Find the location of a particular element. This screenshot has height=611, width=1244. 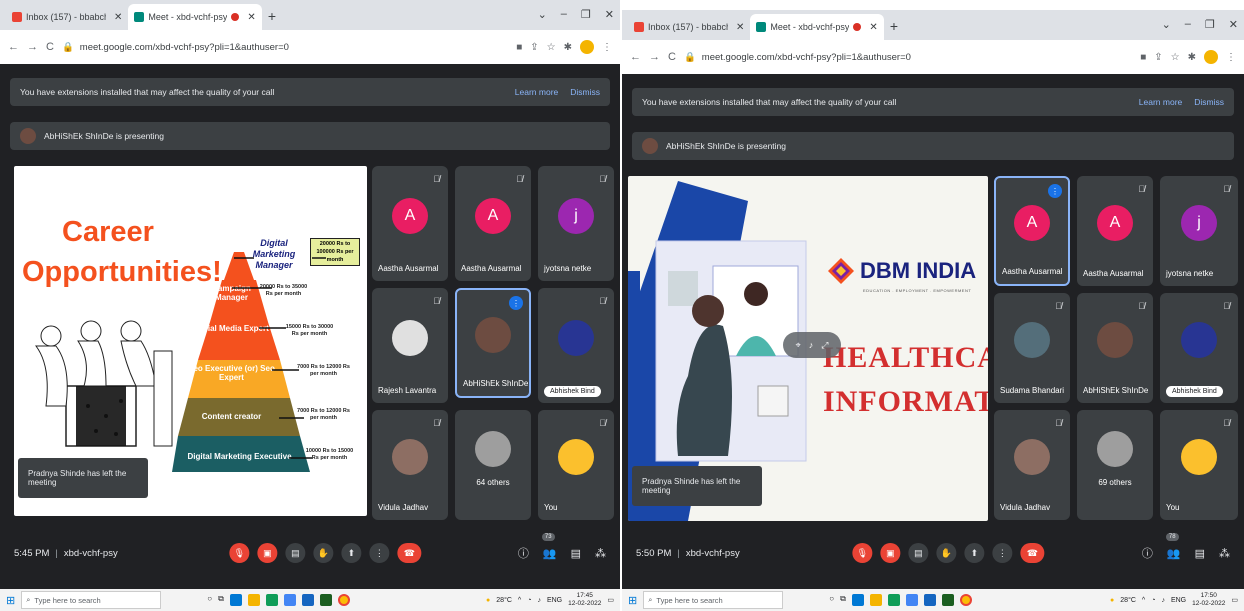

others-tile: 64 others is located at coordinates (493, 465).